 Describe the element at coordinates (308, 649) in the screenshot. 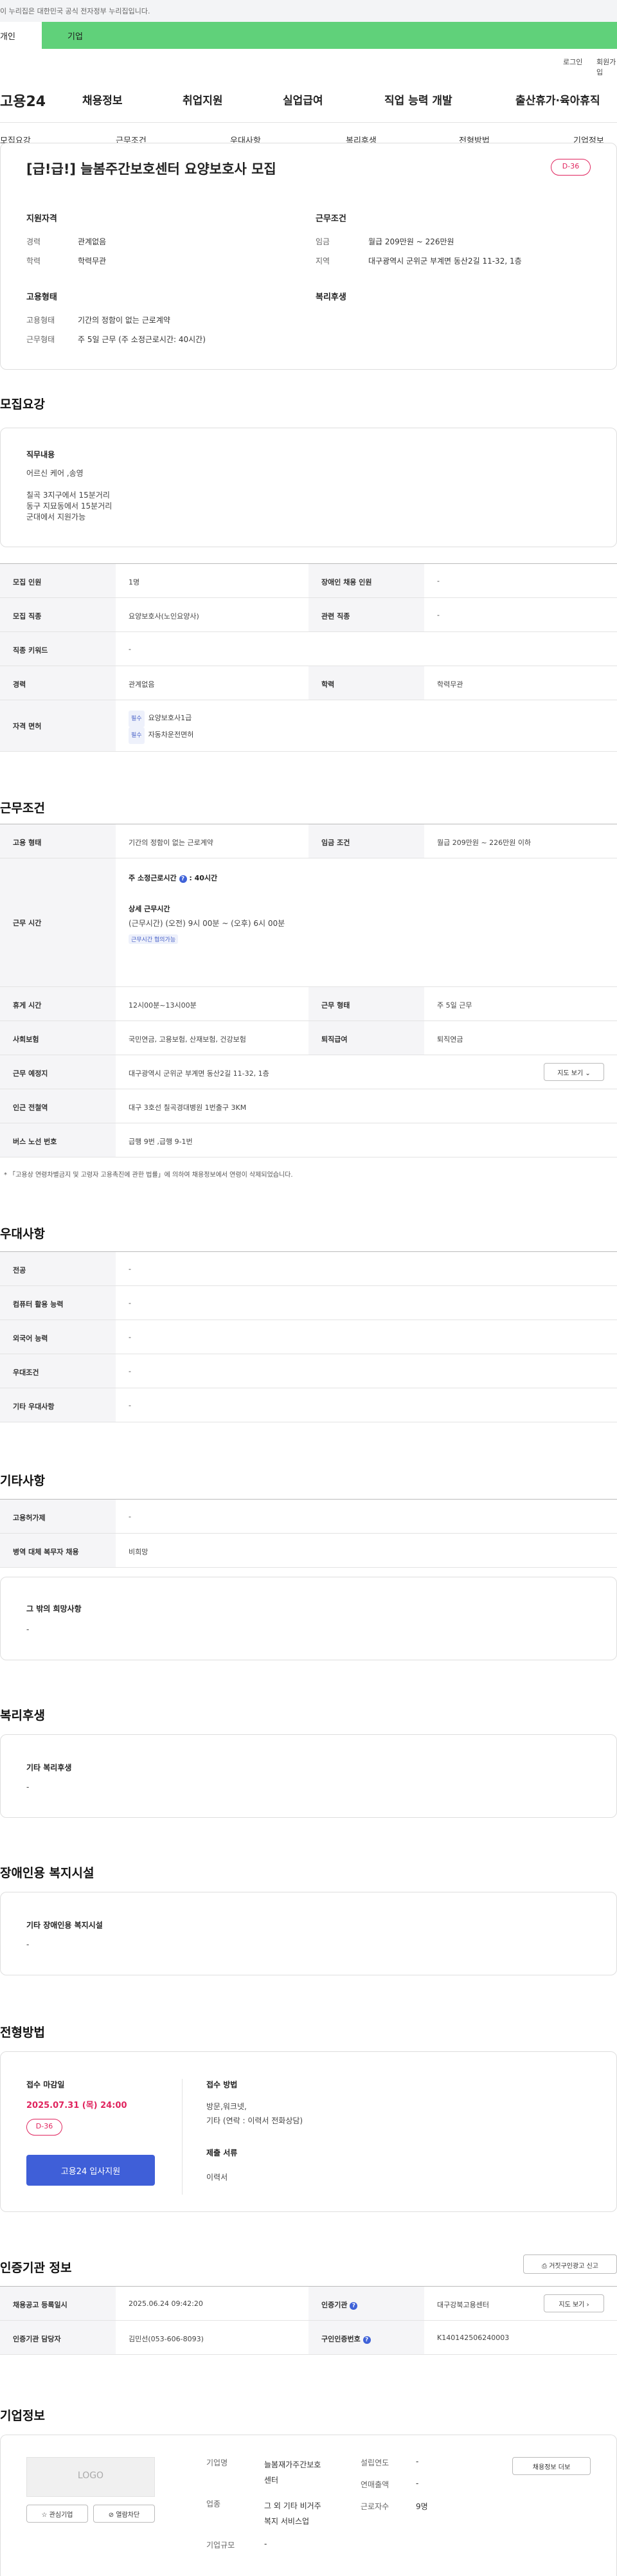

I see `table-row: 직종 키워드 -` at that location.